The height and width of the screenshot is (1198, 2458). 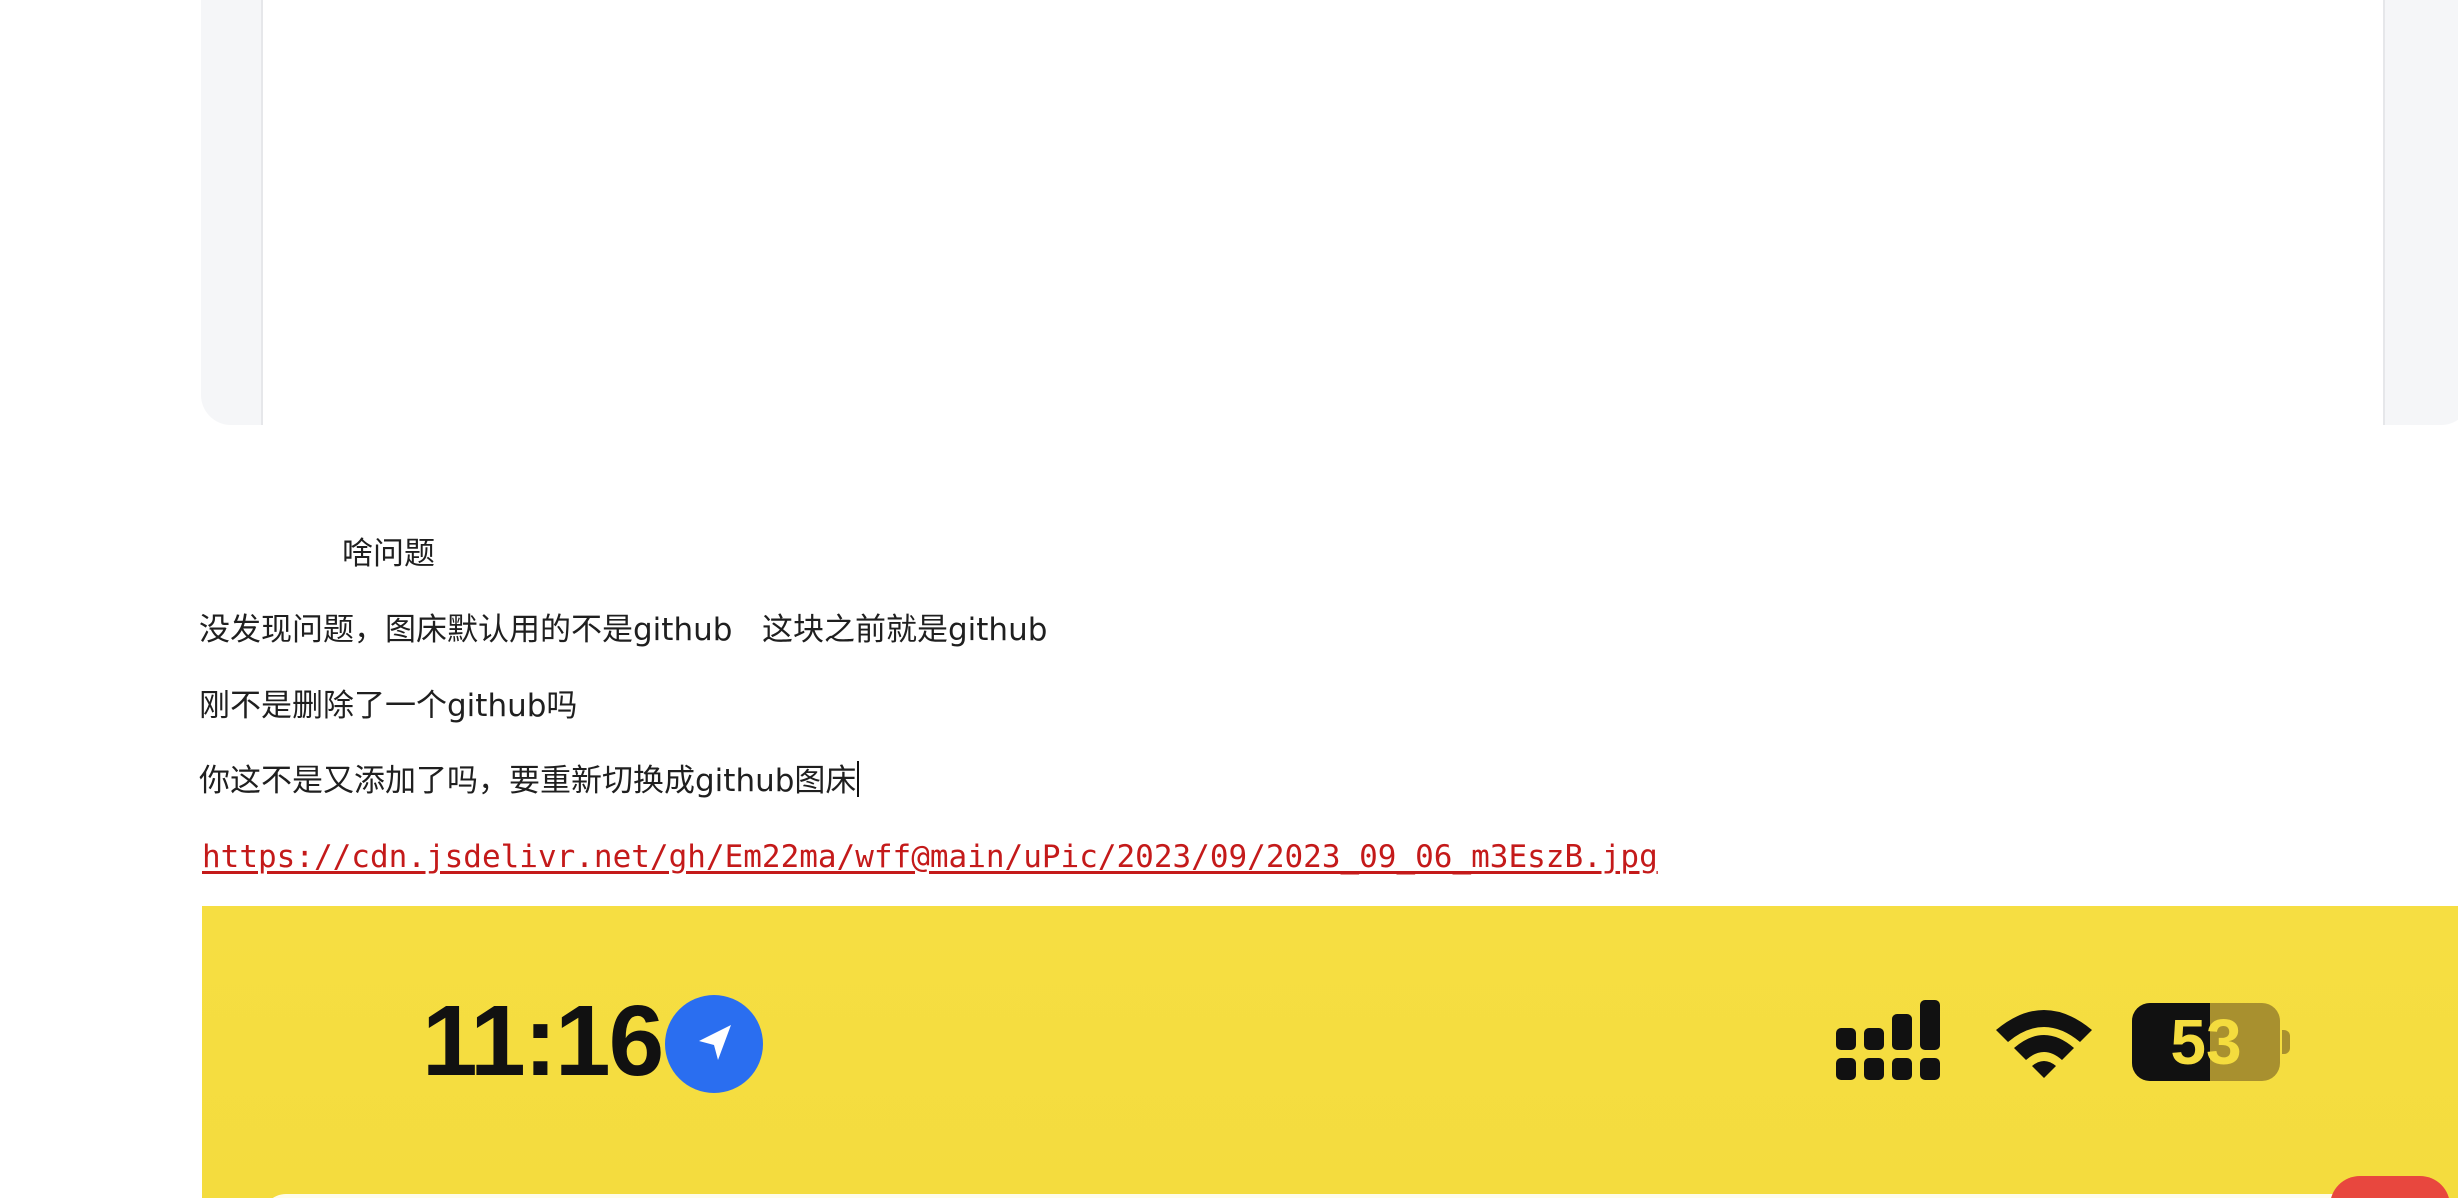 I want to click on notification-badge, so click(x=2390, y=1187).